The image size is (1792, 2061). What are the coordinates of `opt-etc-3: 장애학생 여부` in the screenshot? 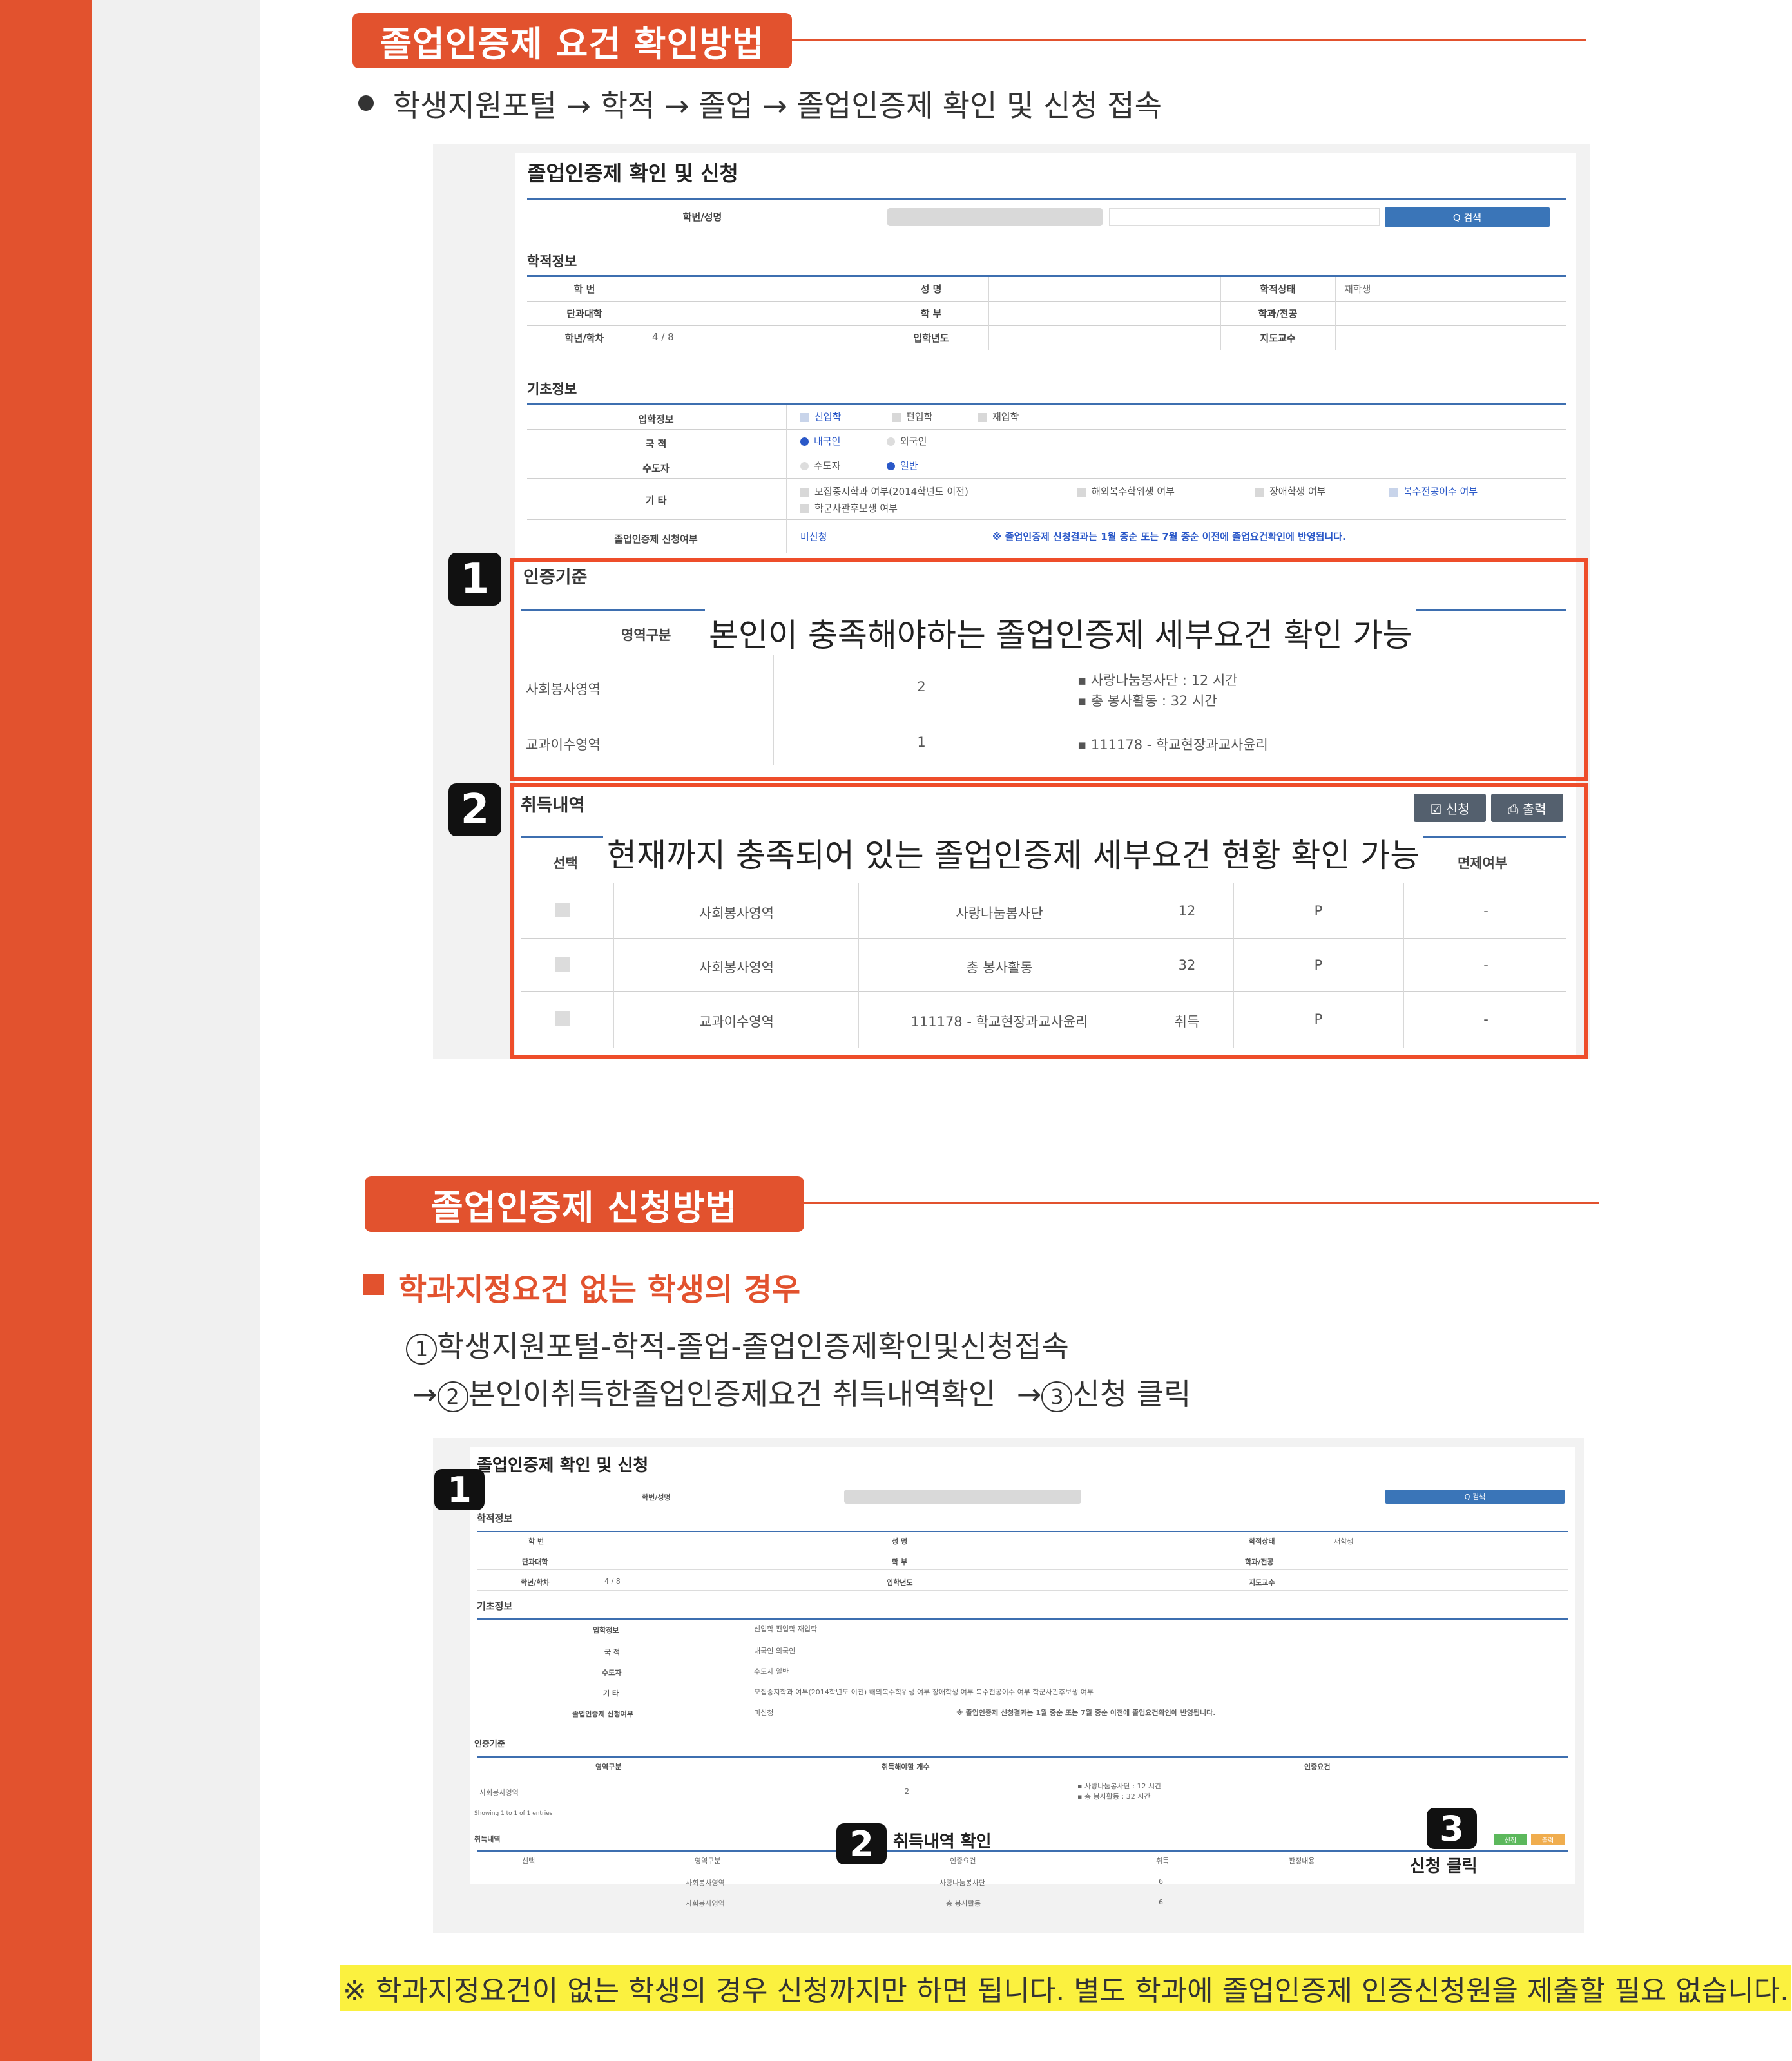 It's located at (1290, 491).